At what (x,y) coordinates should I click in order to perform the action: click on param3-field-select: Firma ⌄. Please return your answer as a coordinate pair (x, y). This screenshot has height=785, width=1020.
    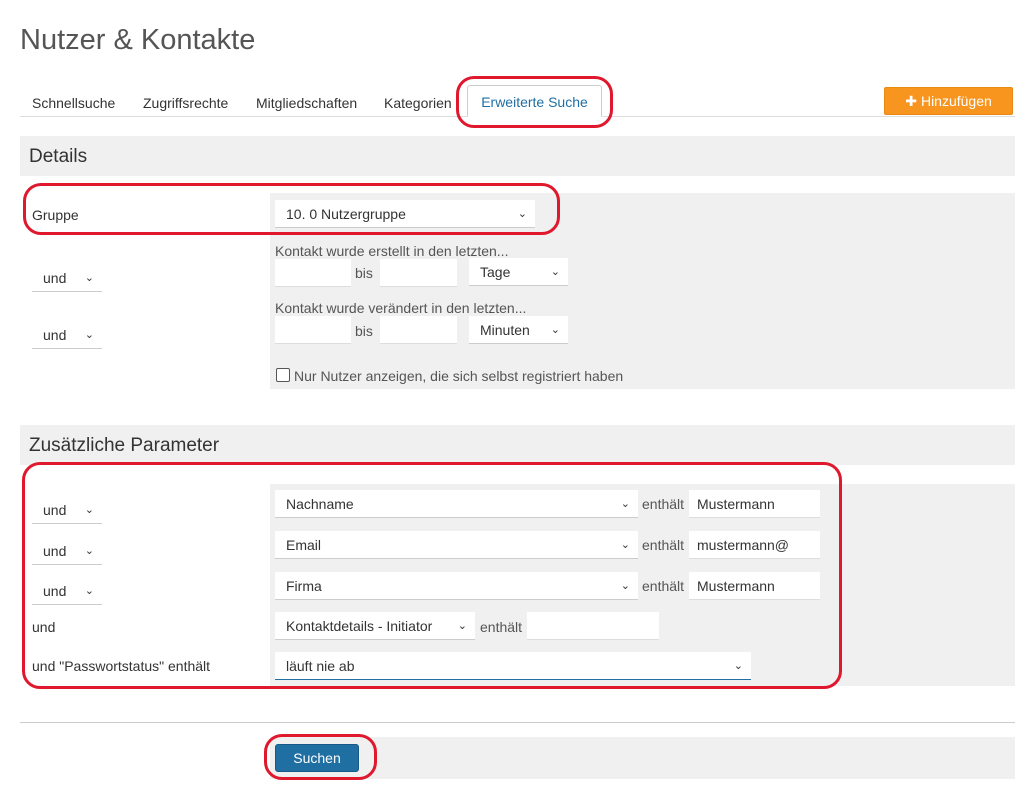
    Looking at the image, I should click on (456, 586).